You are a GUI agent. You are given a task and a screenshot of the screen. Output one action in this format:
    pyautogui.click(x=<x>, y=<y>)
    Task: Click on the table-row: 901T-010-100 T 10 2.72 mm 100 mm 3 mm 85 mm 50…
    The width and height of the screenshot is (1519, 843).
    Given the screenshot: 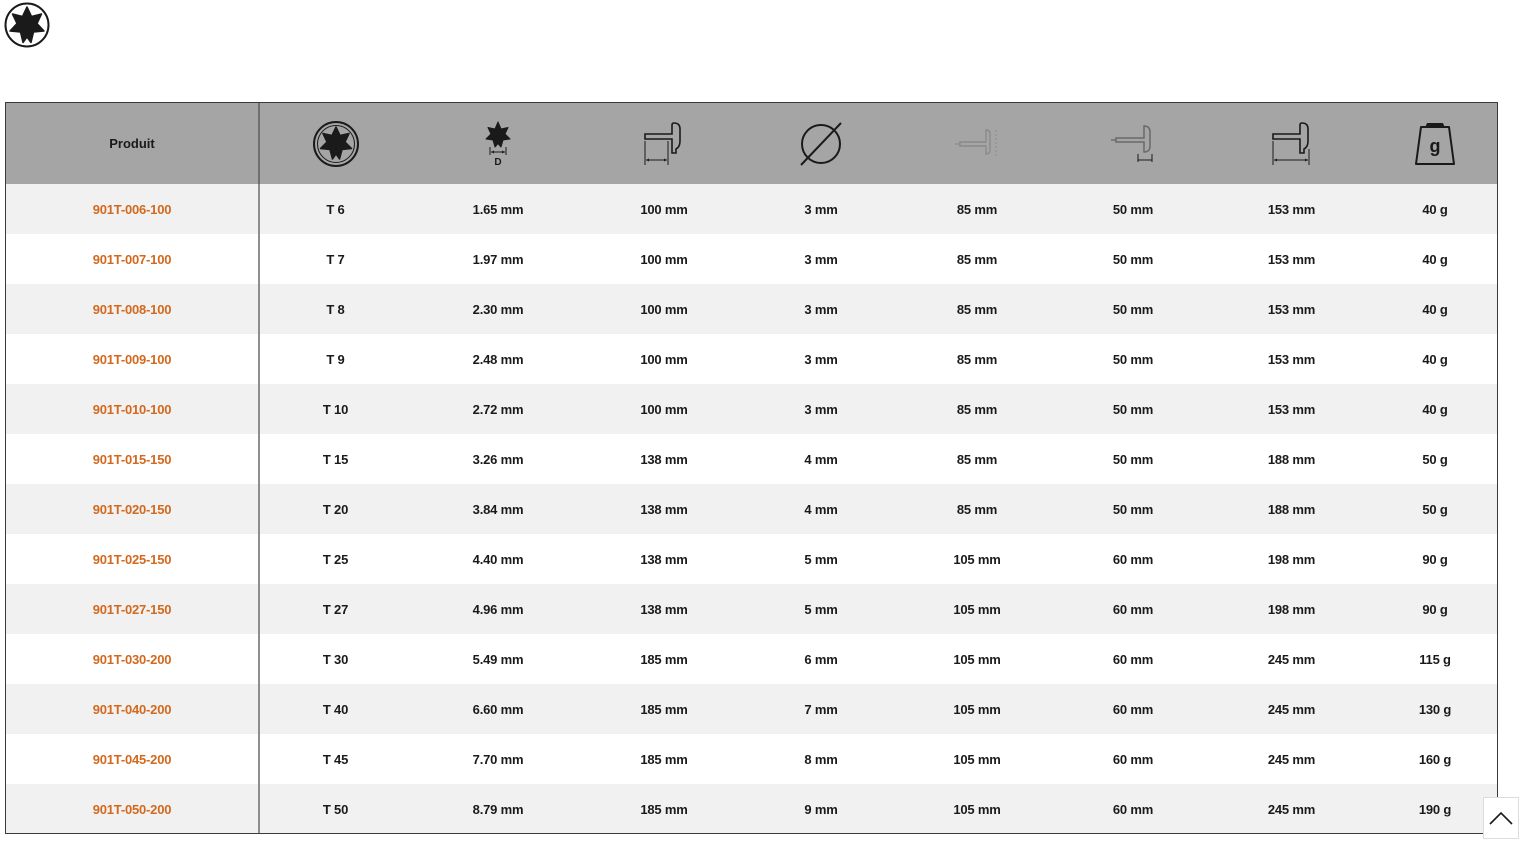 What is the action you would take?
    pyautogui.click(x=751, y=409)
    